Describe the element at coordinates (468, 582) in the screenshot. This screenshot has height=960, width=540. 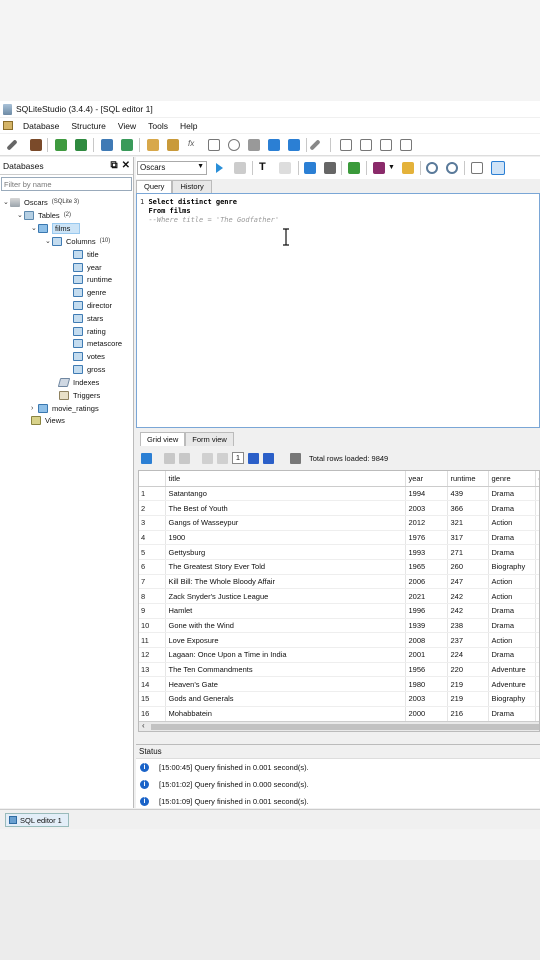
I see `table-cell: 247` at that location.